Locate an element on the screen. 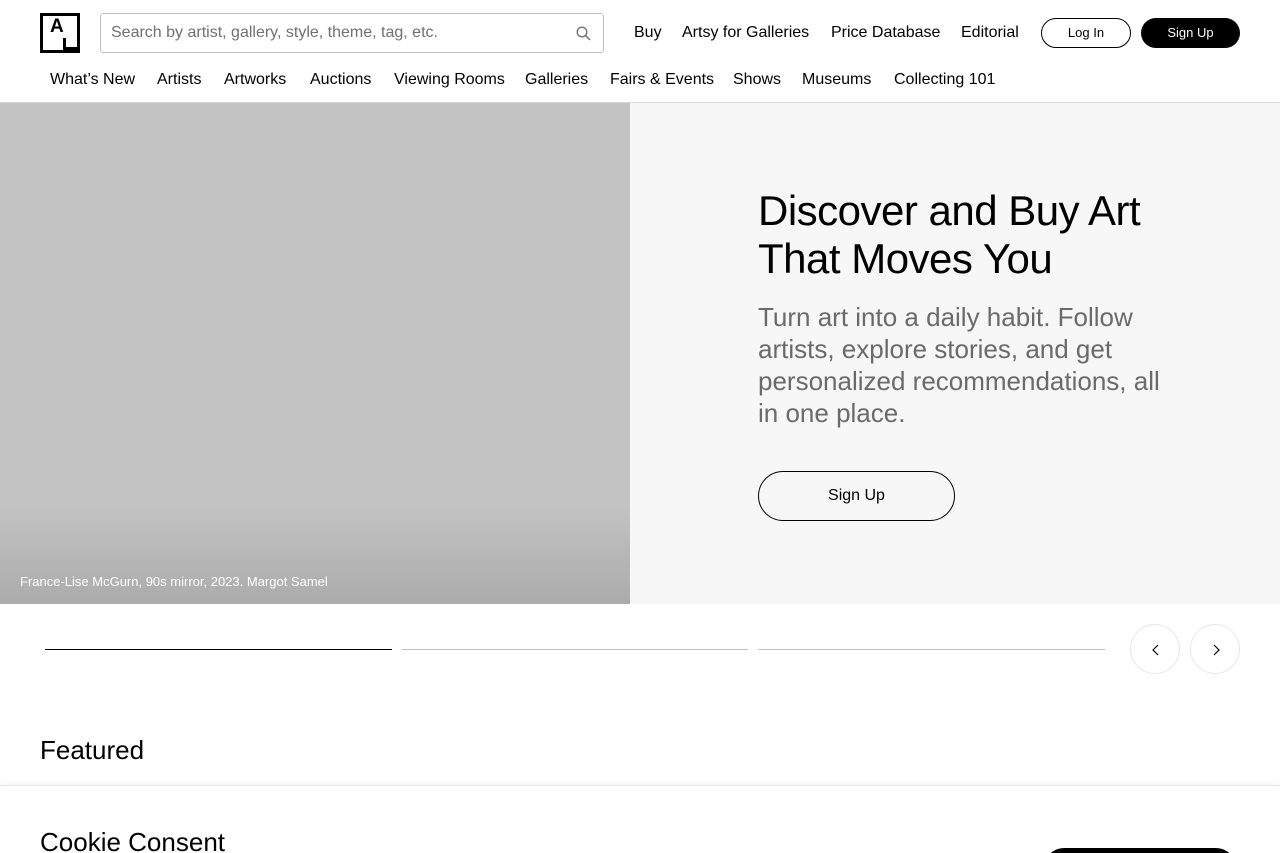 The width and height of the screenshot is (1280, 853). carousel-prev-button is located at coordinates (1155, 649).